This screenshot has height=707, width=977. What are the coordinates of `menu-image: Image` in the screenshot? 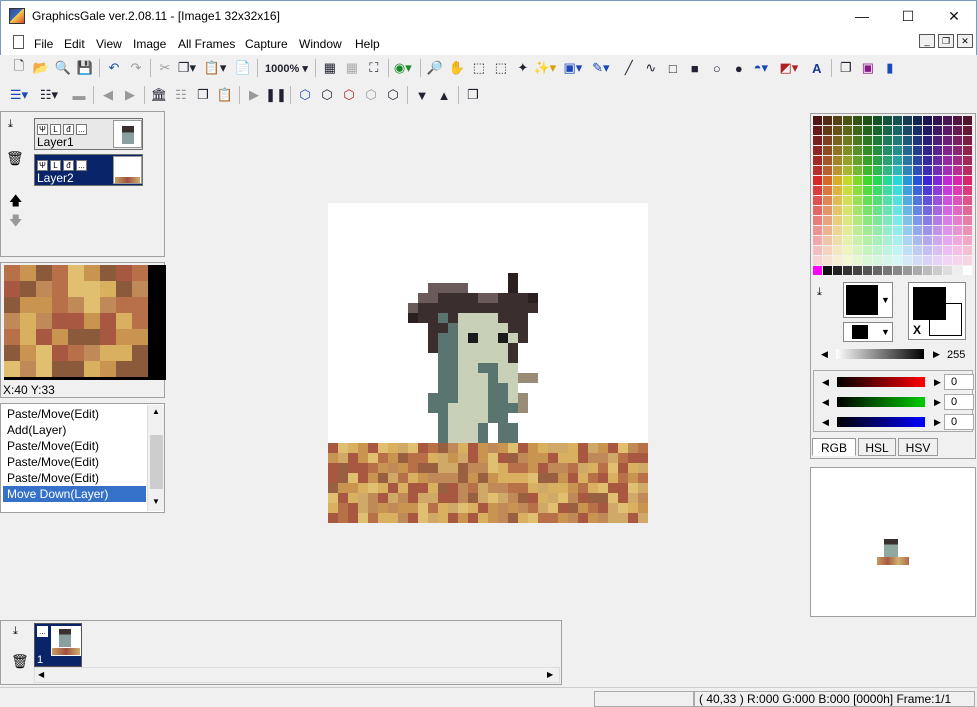 It's located at (149, 44).